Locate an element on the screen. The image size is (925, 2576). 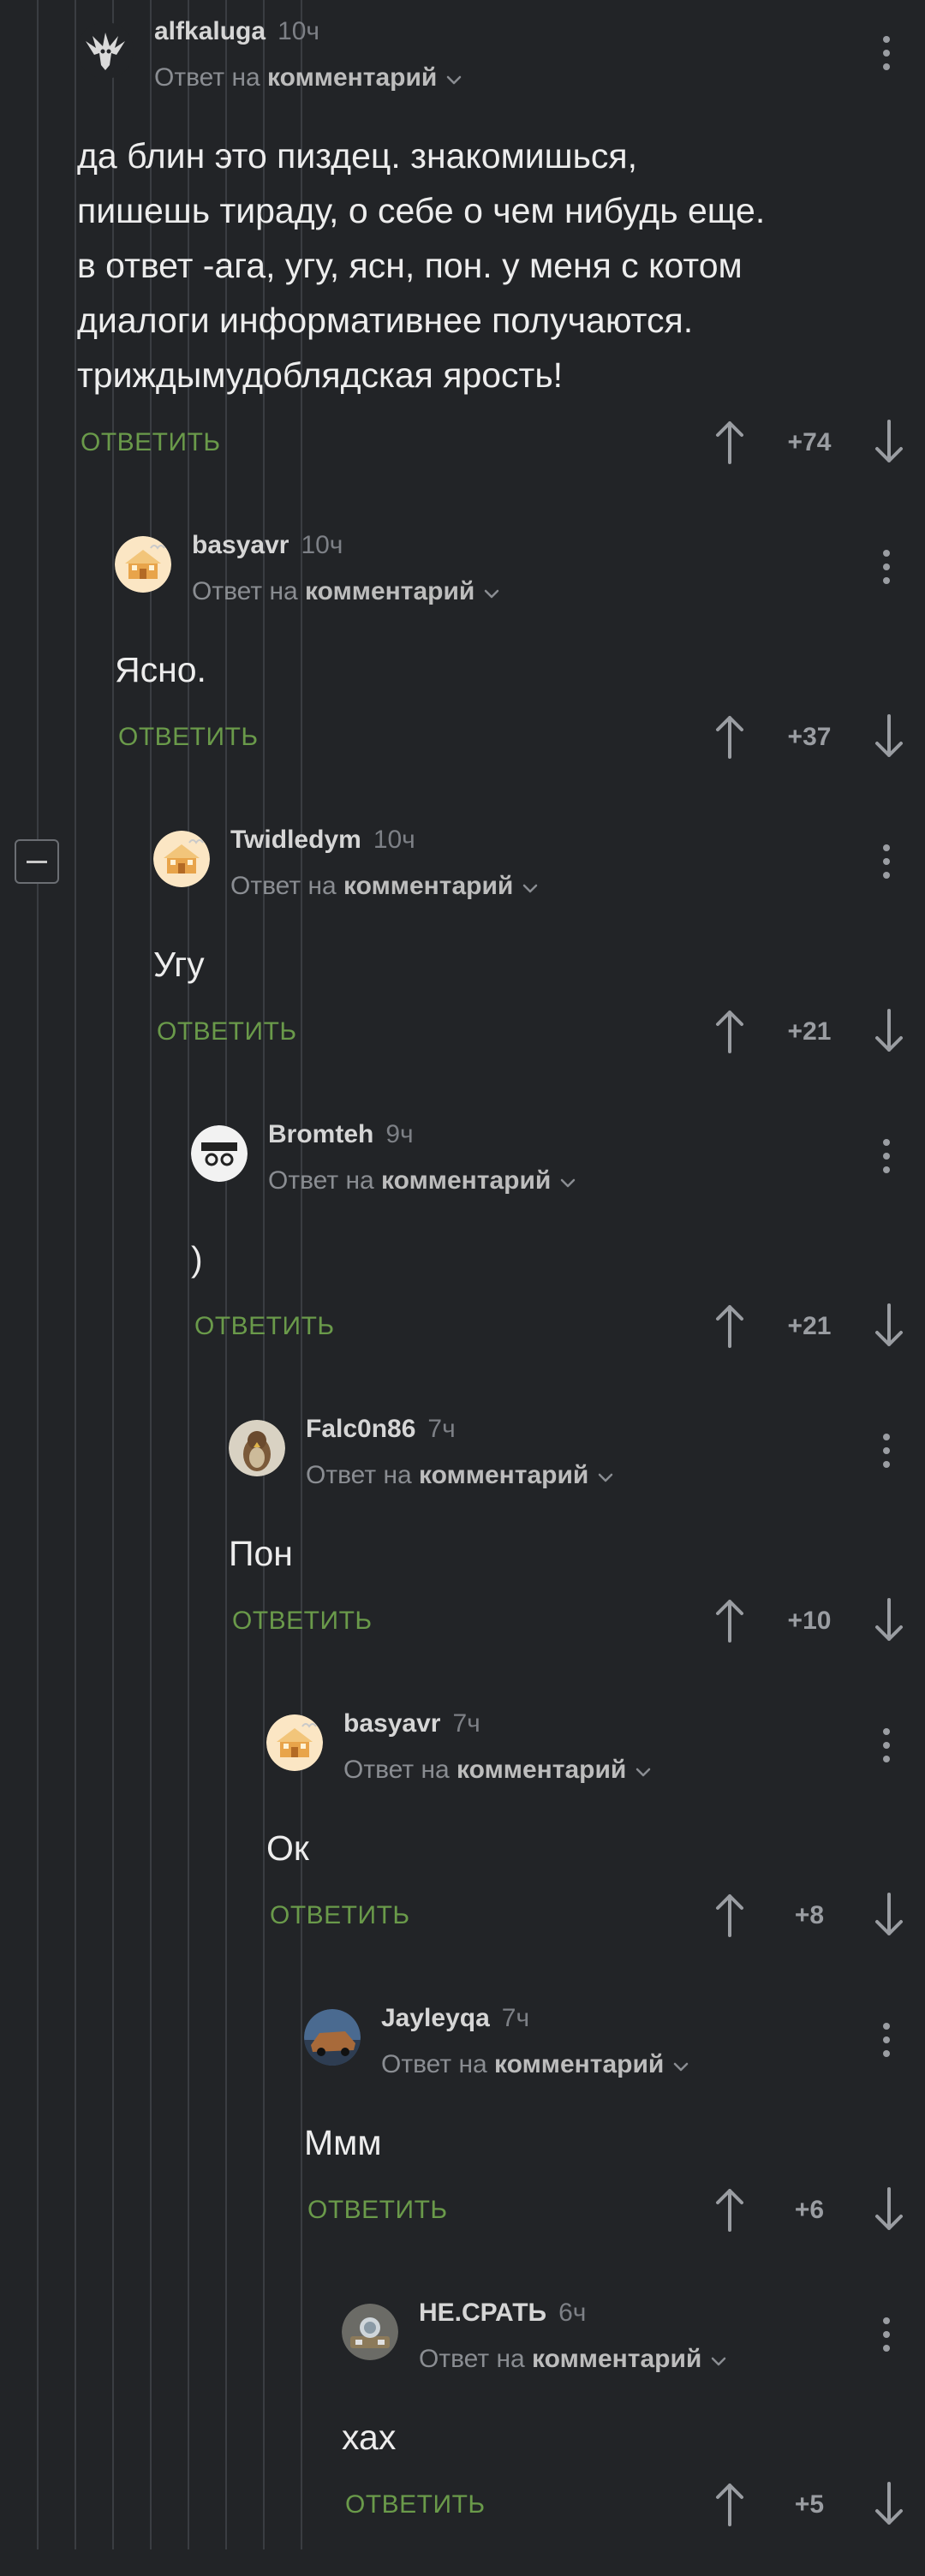
author-name: Twidledym is located at coordinates (295, 840).